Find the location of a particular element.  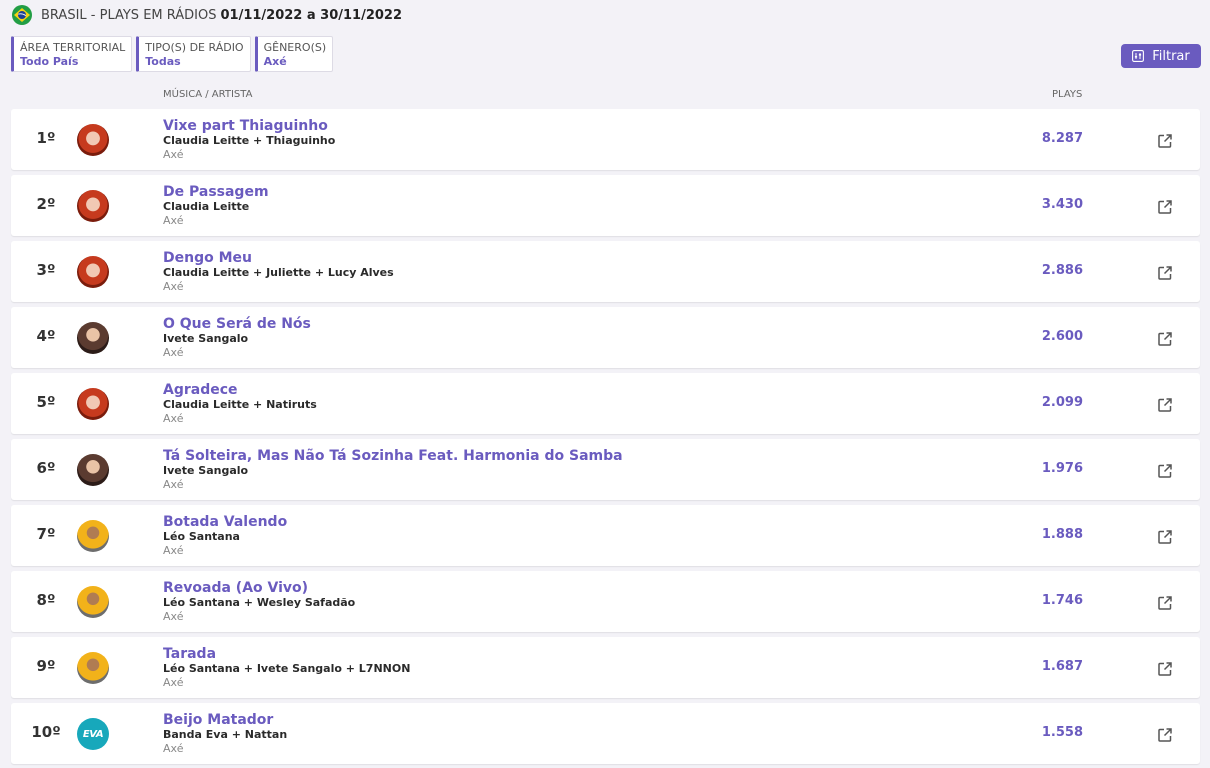

rank-number: 10º is located at coordinates (46, 732).